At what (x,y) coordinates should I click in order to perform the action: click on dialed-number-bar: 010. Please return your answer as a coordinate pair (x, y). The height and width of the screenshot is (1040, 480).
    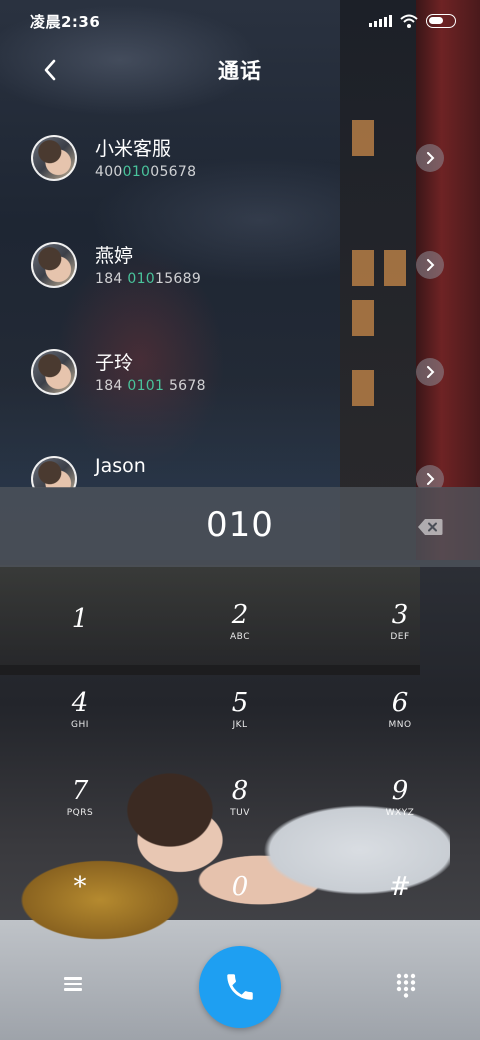
    Looking at the image, I should click on (240, 527).